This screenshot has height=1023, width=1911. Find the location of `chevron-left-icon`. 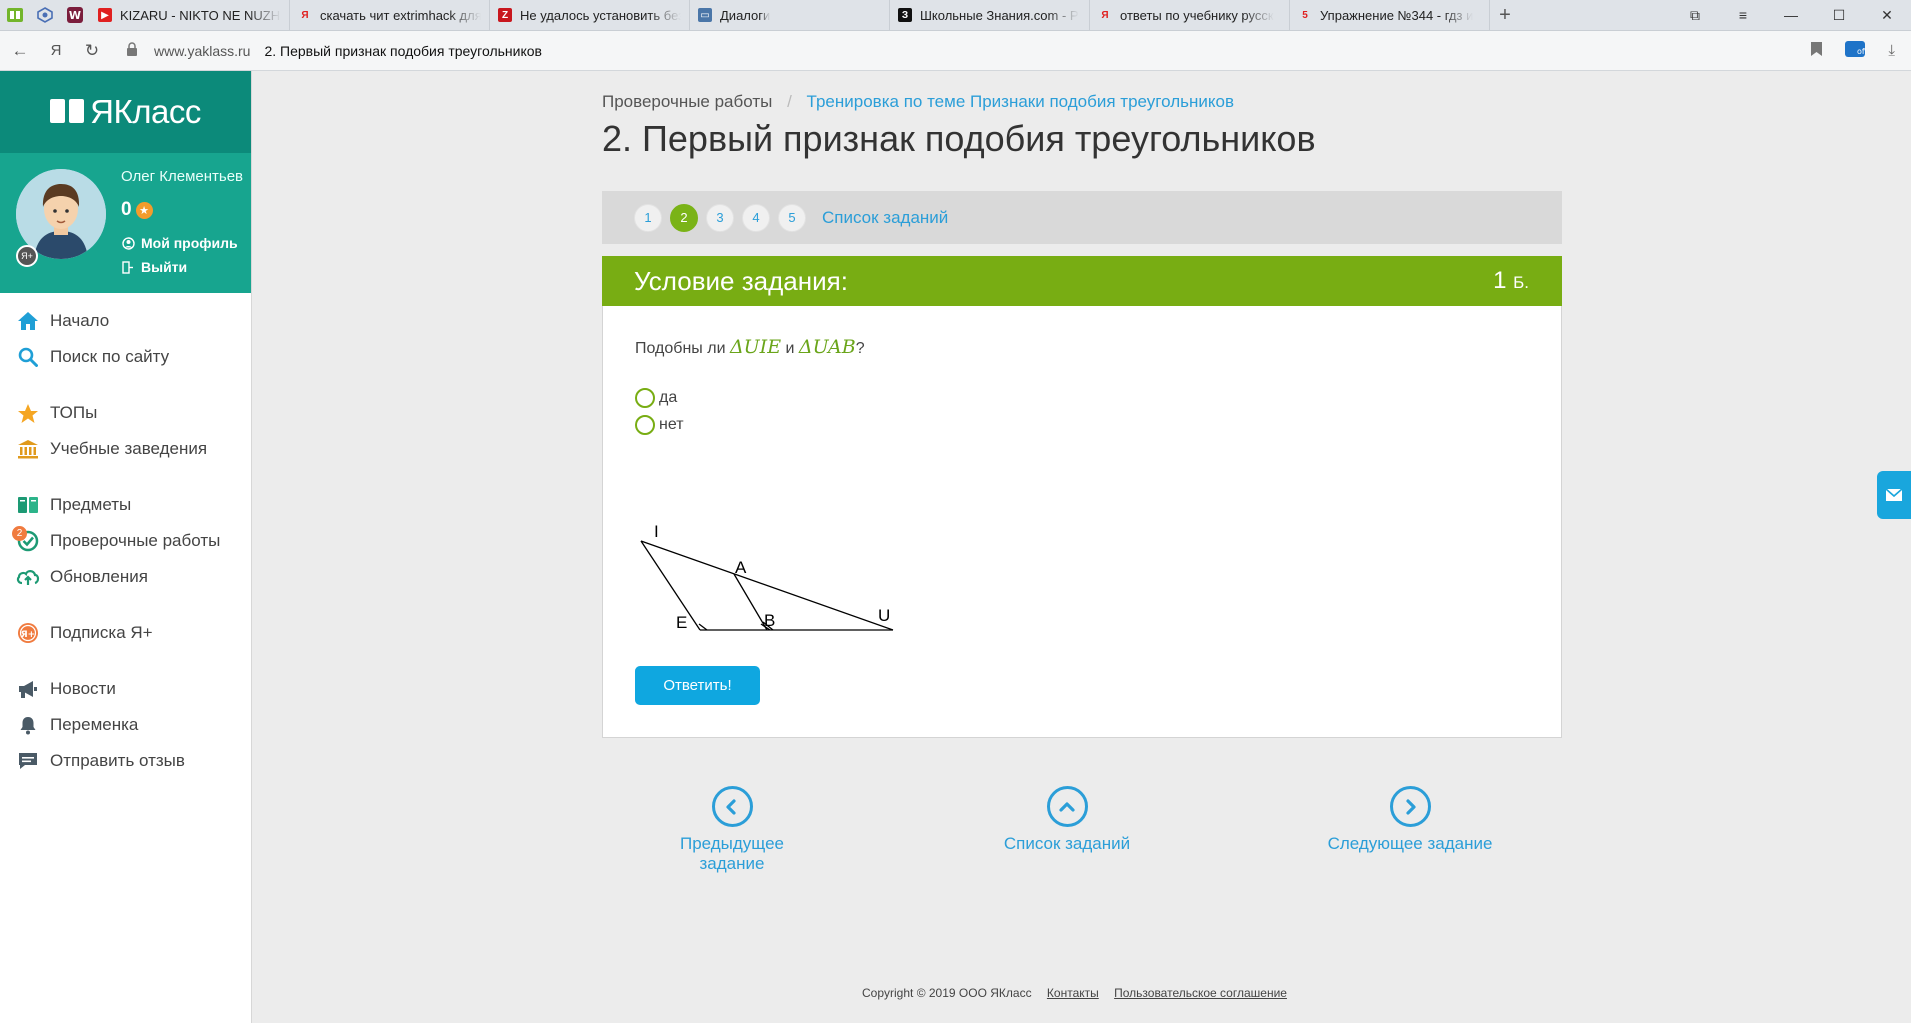

chevron-left-icon is located at coordinates (732, 806).